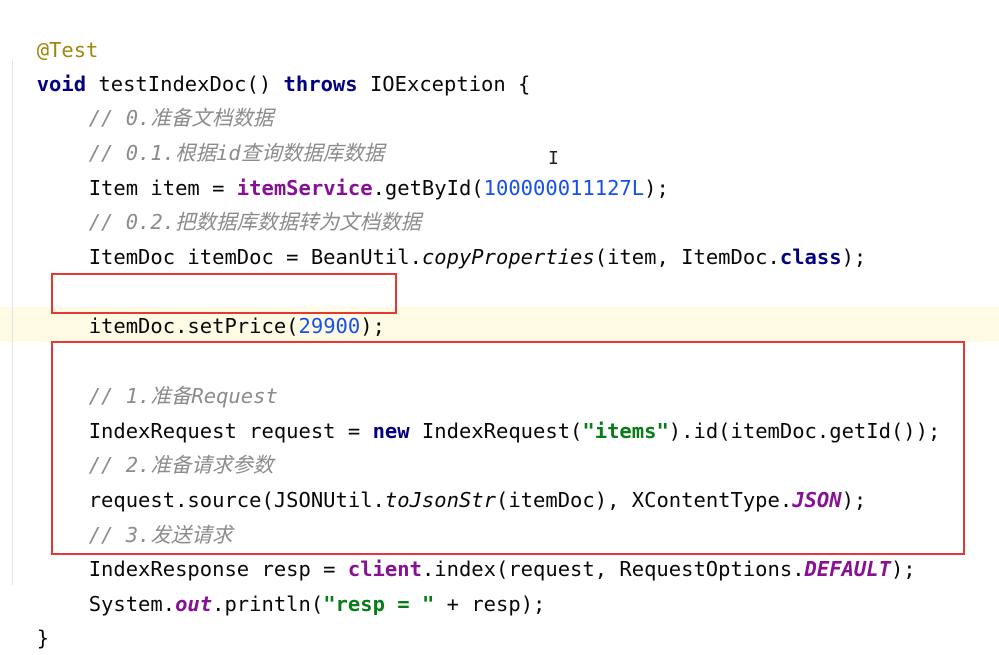 Image resolution: width=999 pixels, height=655 pixels. Describe the element at coordinates (553, 158) in the screenshot. I see `text-cursor-icon: I` at that location.